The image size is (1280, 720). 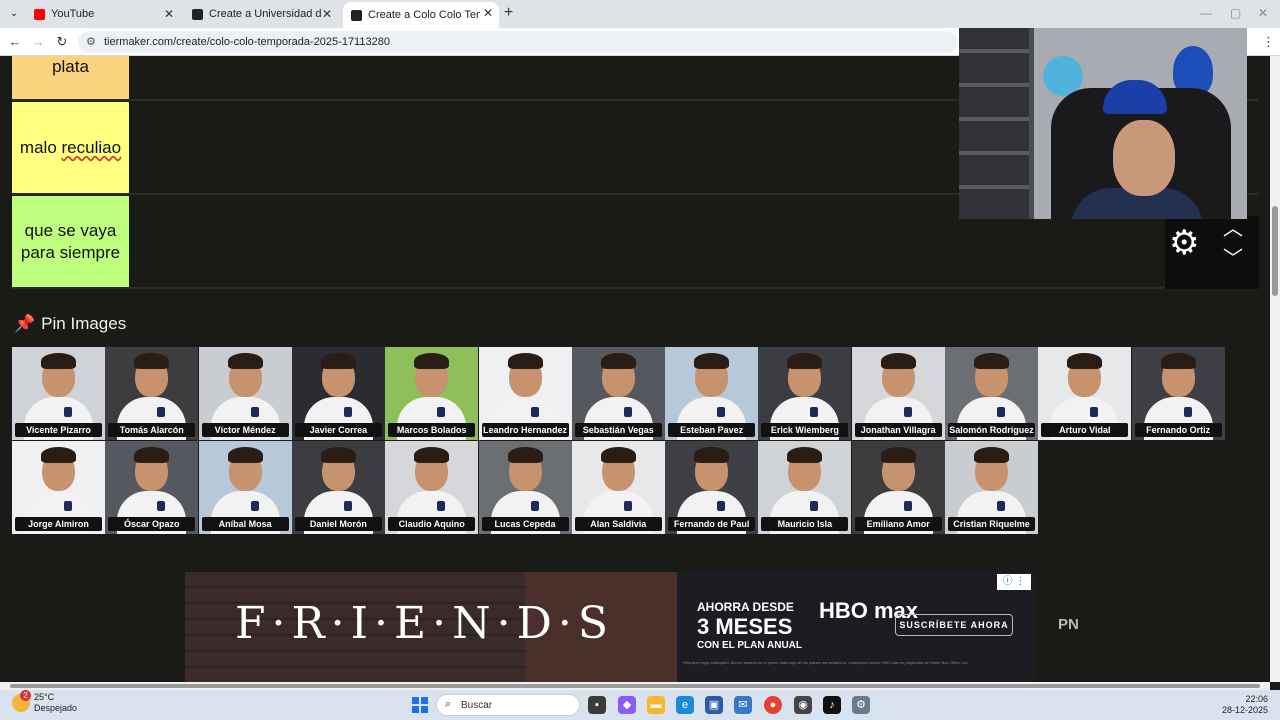 What do you see at coordinates (245, 487) in the screenshot?
I see `player-card: Aníbal Mosa` at bounding box center [245, 487].